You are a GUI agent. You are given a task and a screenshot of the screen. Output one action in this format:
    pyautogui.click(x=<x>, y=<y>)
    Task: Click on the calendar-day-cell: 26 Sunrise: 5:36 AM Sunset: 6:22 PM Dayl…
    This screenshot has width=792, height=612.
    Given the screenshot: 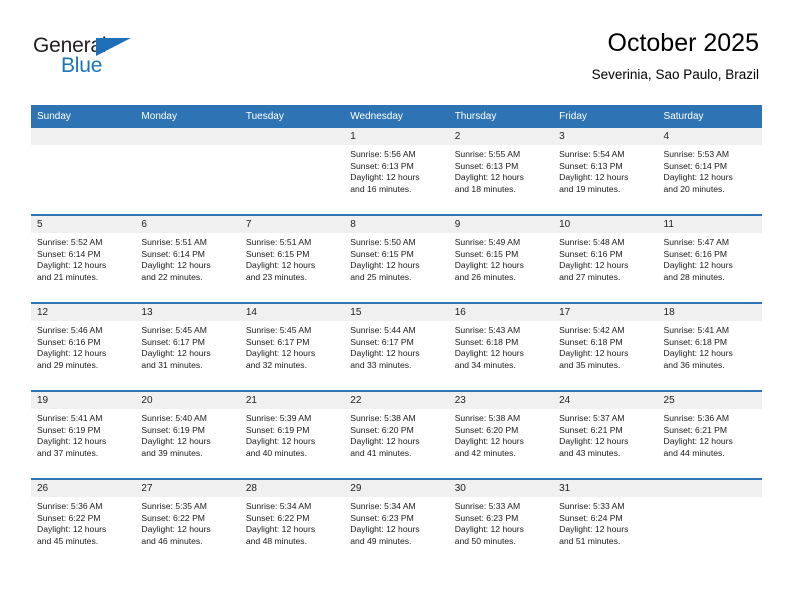 What is the action you would take?
    pyautogui.click(x=83, y=522)
    